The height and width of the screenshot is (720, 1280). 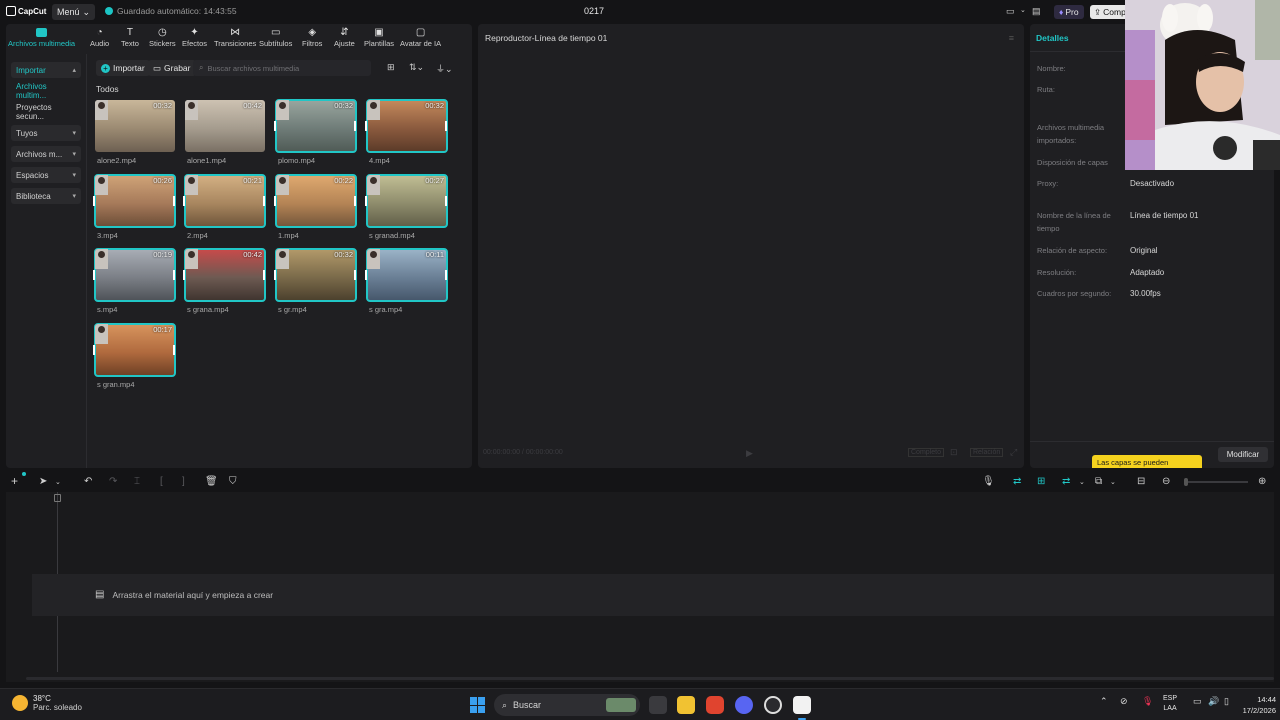 I want to click on tab-transitions: ⋈ Transiciones, so click(x=235, y=37).